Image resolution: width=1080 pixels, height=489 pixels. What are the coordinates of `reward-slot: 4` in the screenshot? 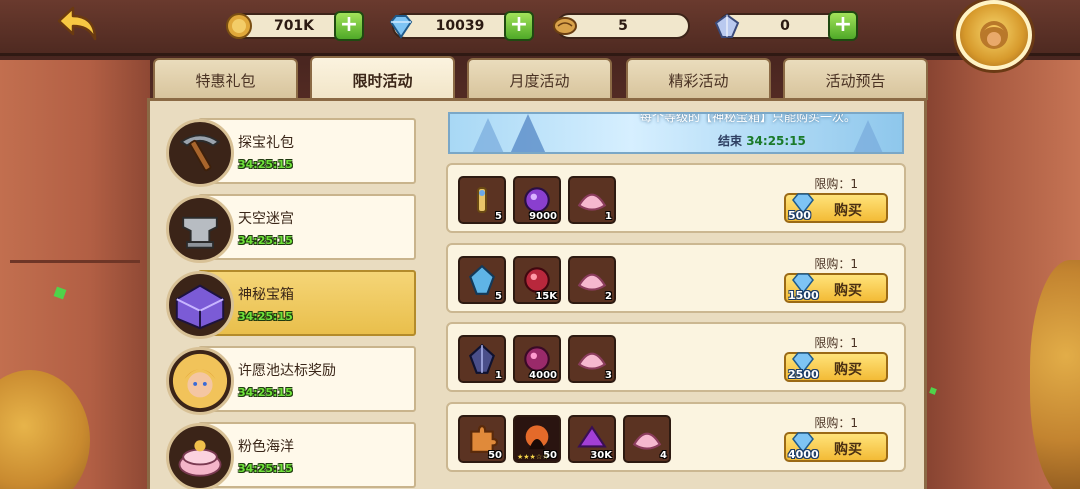 It's located at (647, 439).